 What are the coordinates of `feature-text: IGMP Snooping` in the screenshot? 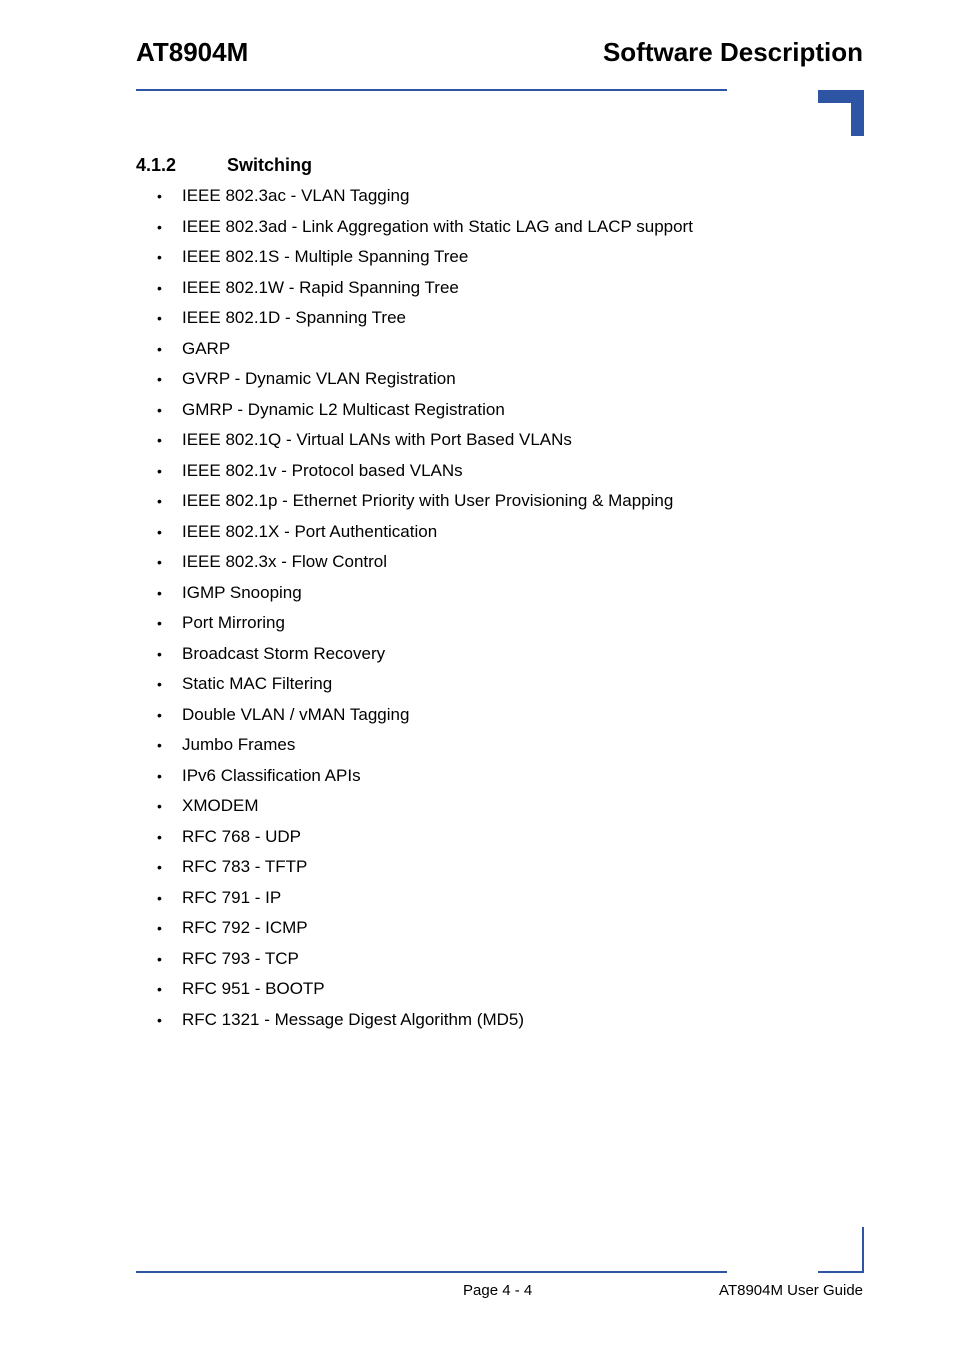 It's located at (242, 592).